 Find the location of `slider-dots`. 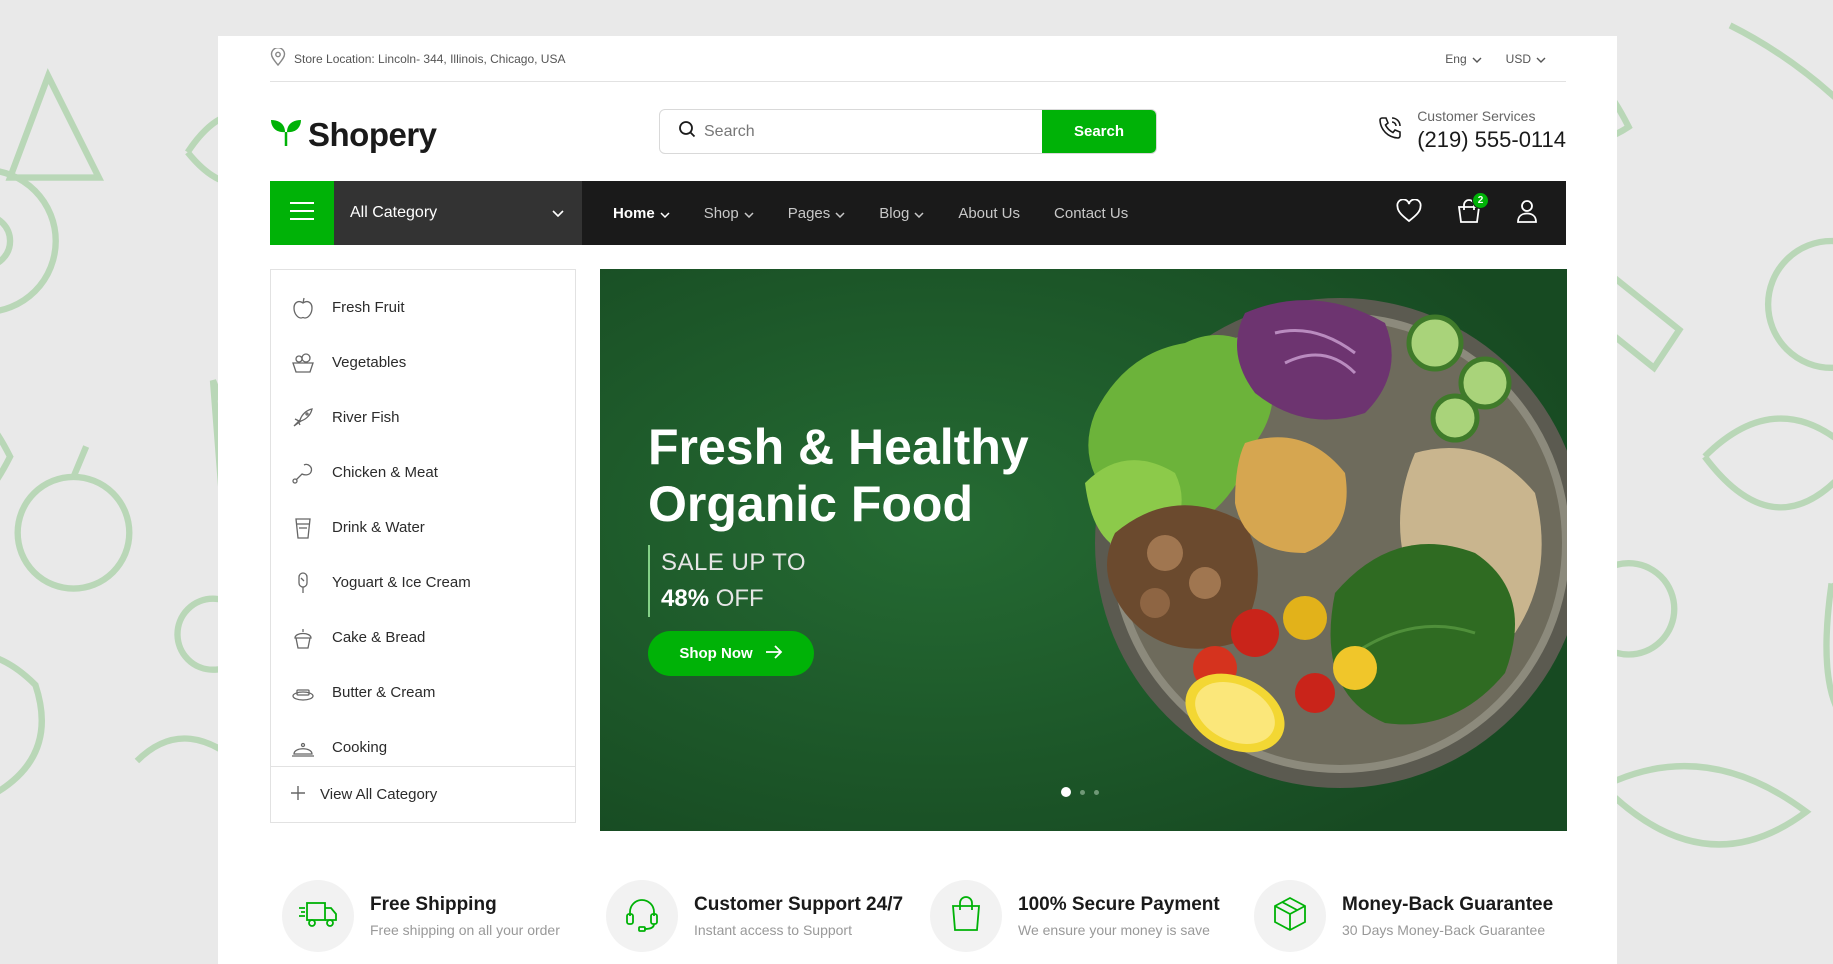

slider-dots is located at coordinates (1080, 792).